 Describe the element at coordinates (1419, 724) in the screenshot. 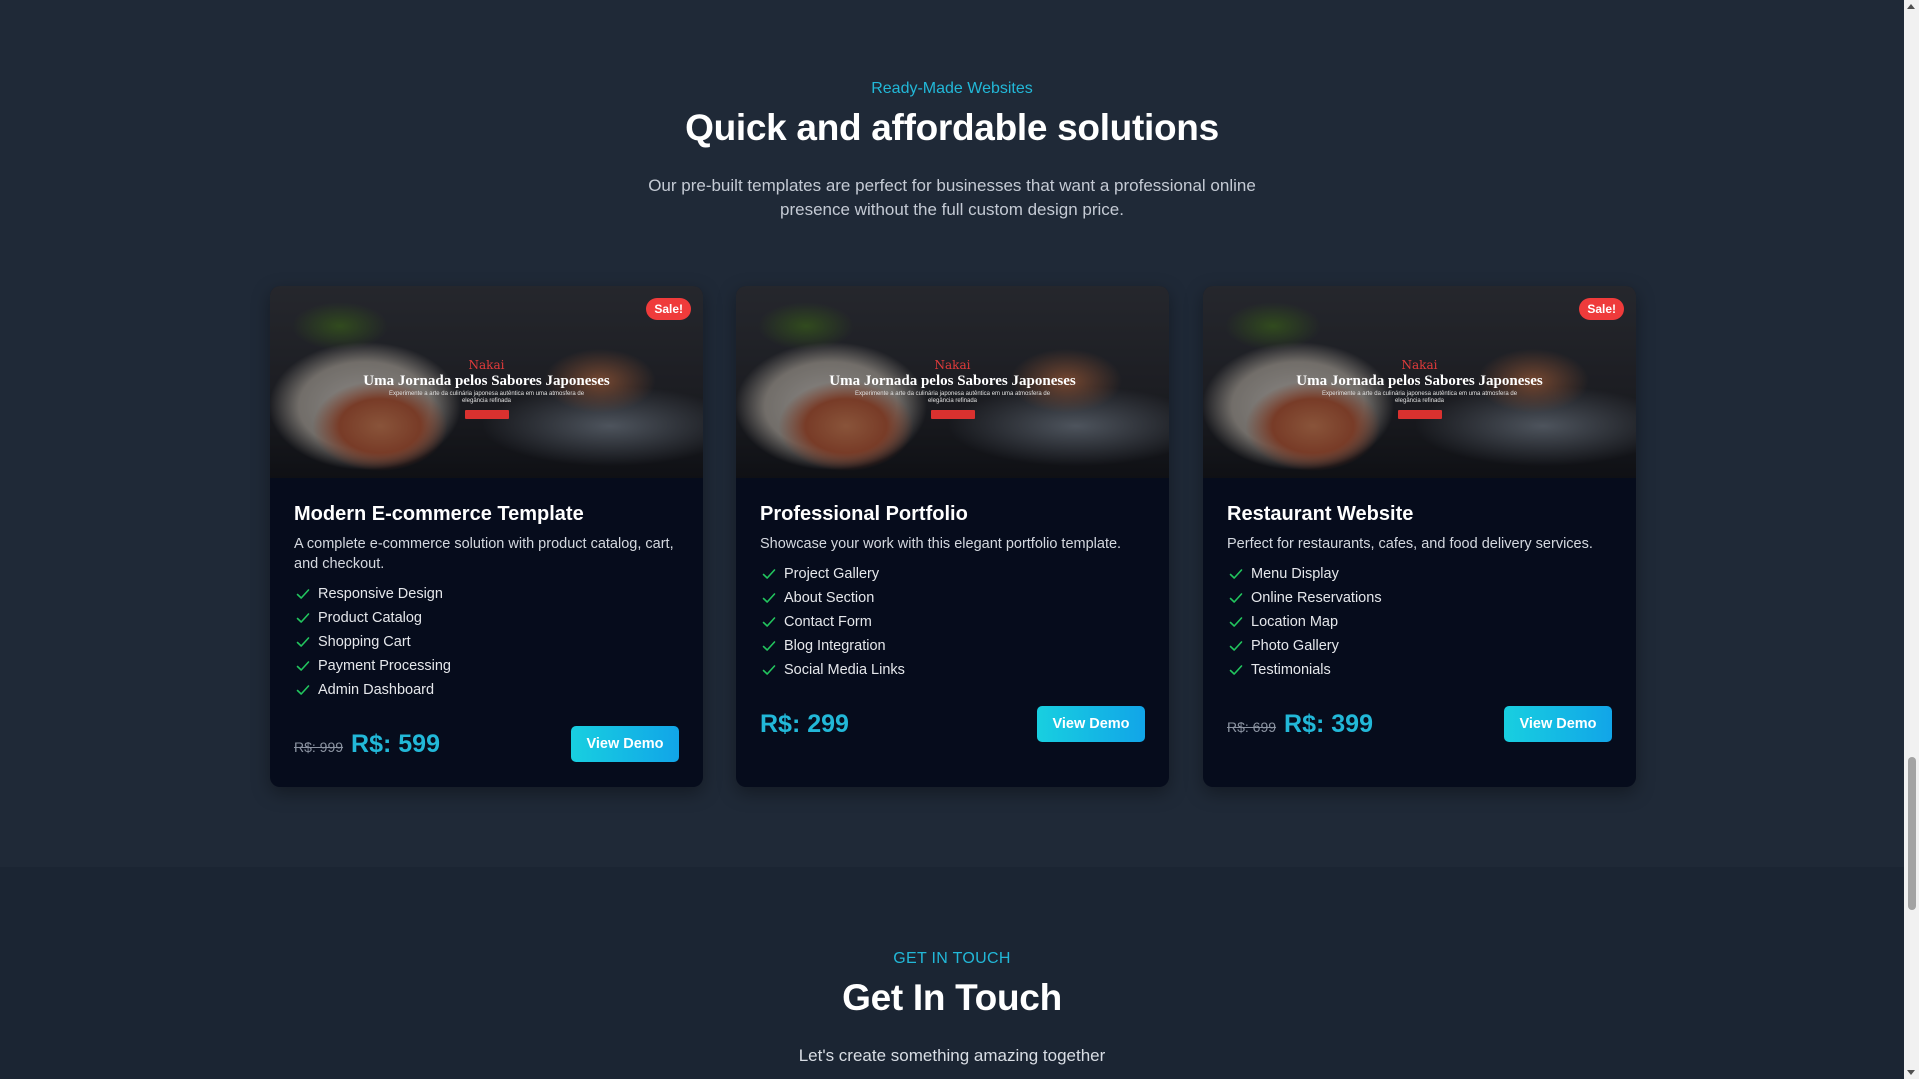

I see `price-row: R$: 699 R$: 399 View Demo` at that location.